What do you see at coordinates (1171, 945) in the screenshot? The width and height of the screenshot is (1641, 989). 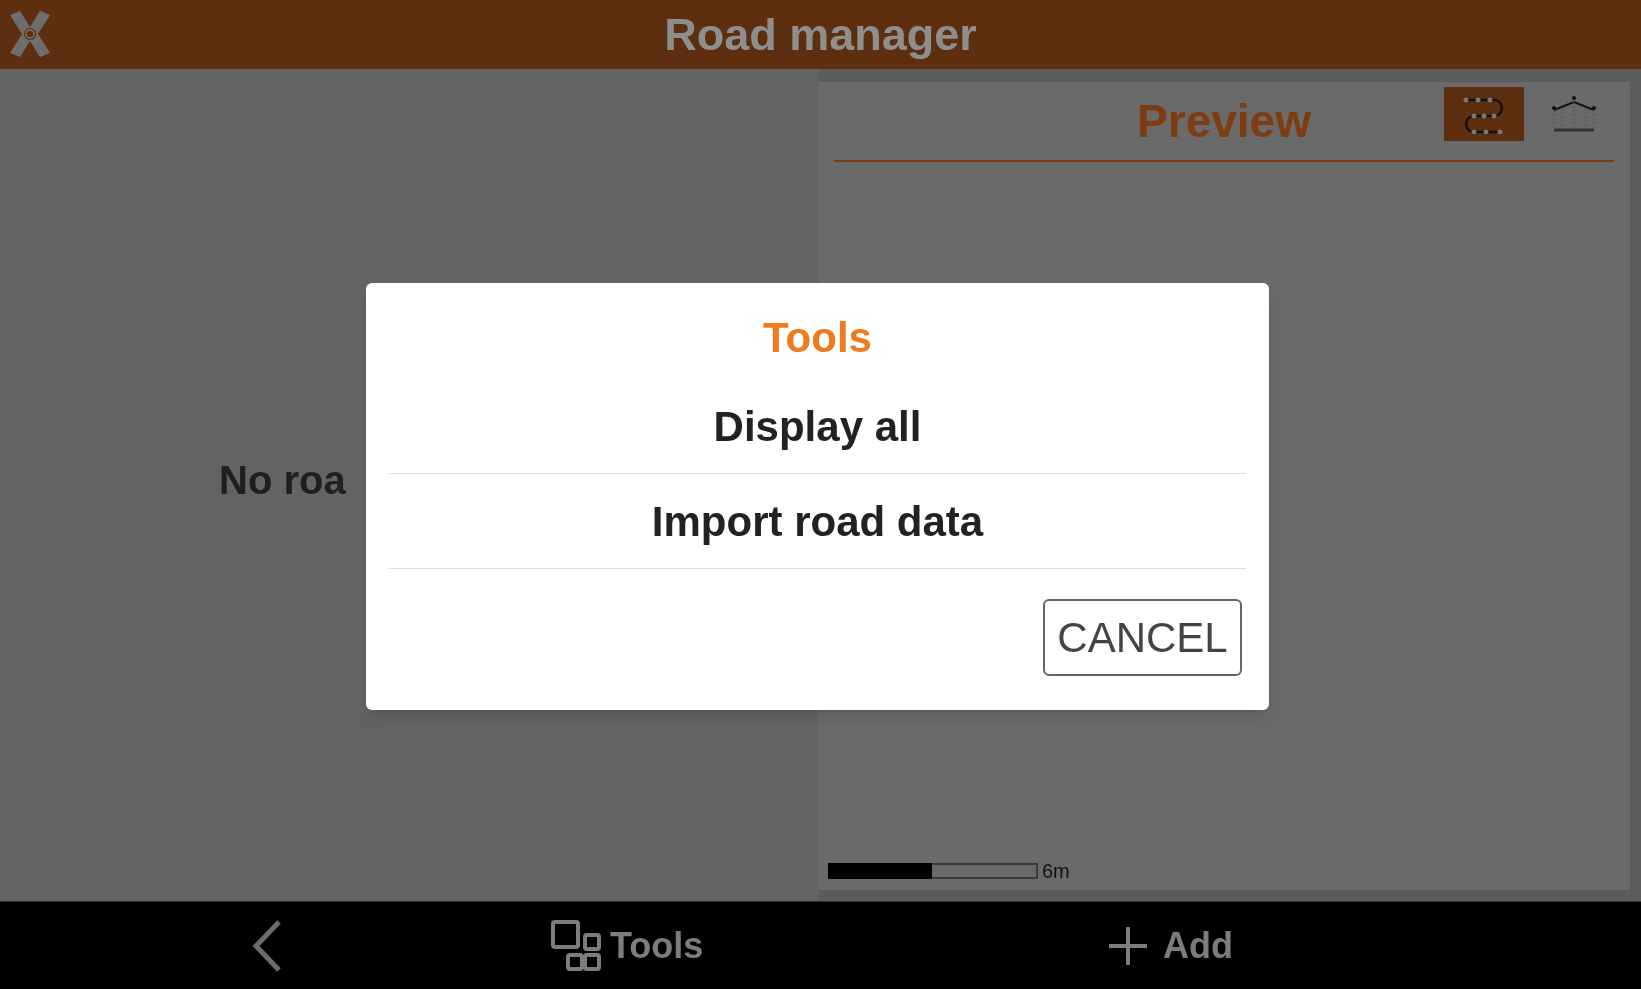 I see `add-button: Add` at bounding box center [1171, 945].